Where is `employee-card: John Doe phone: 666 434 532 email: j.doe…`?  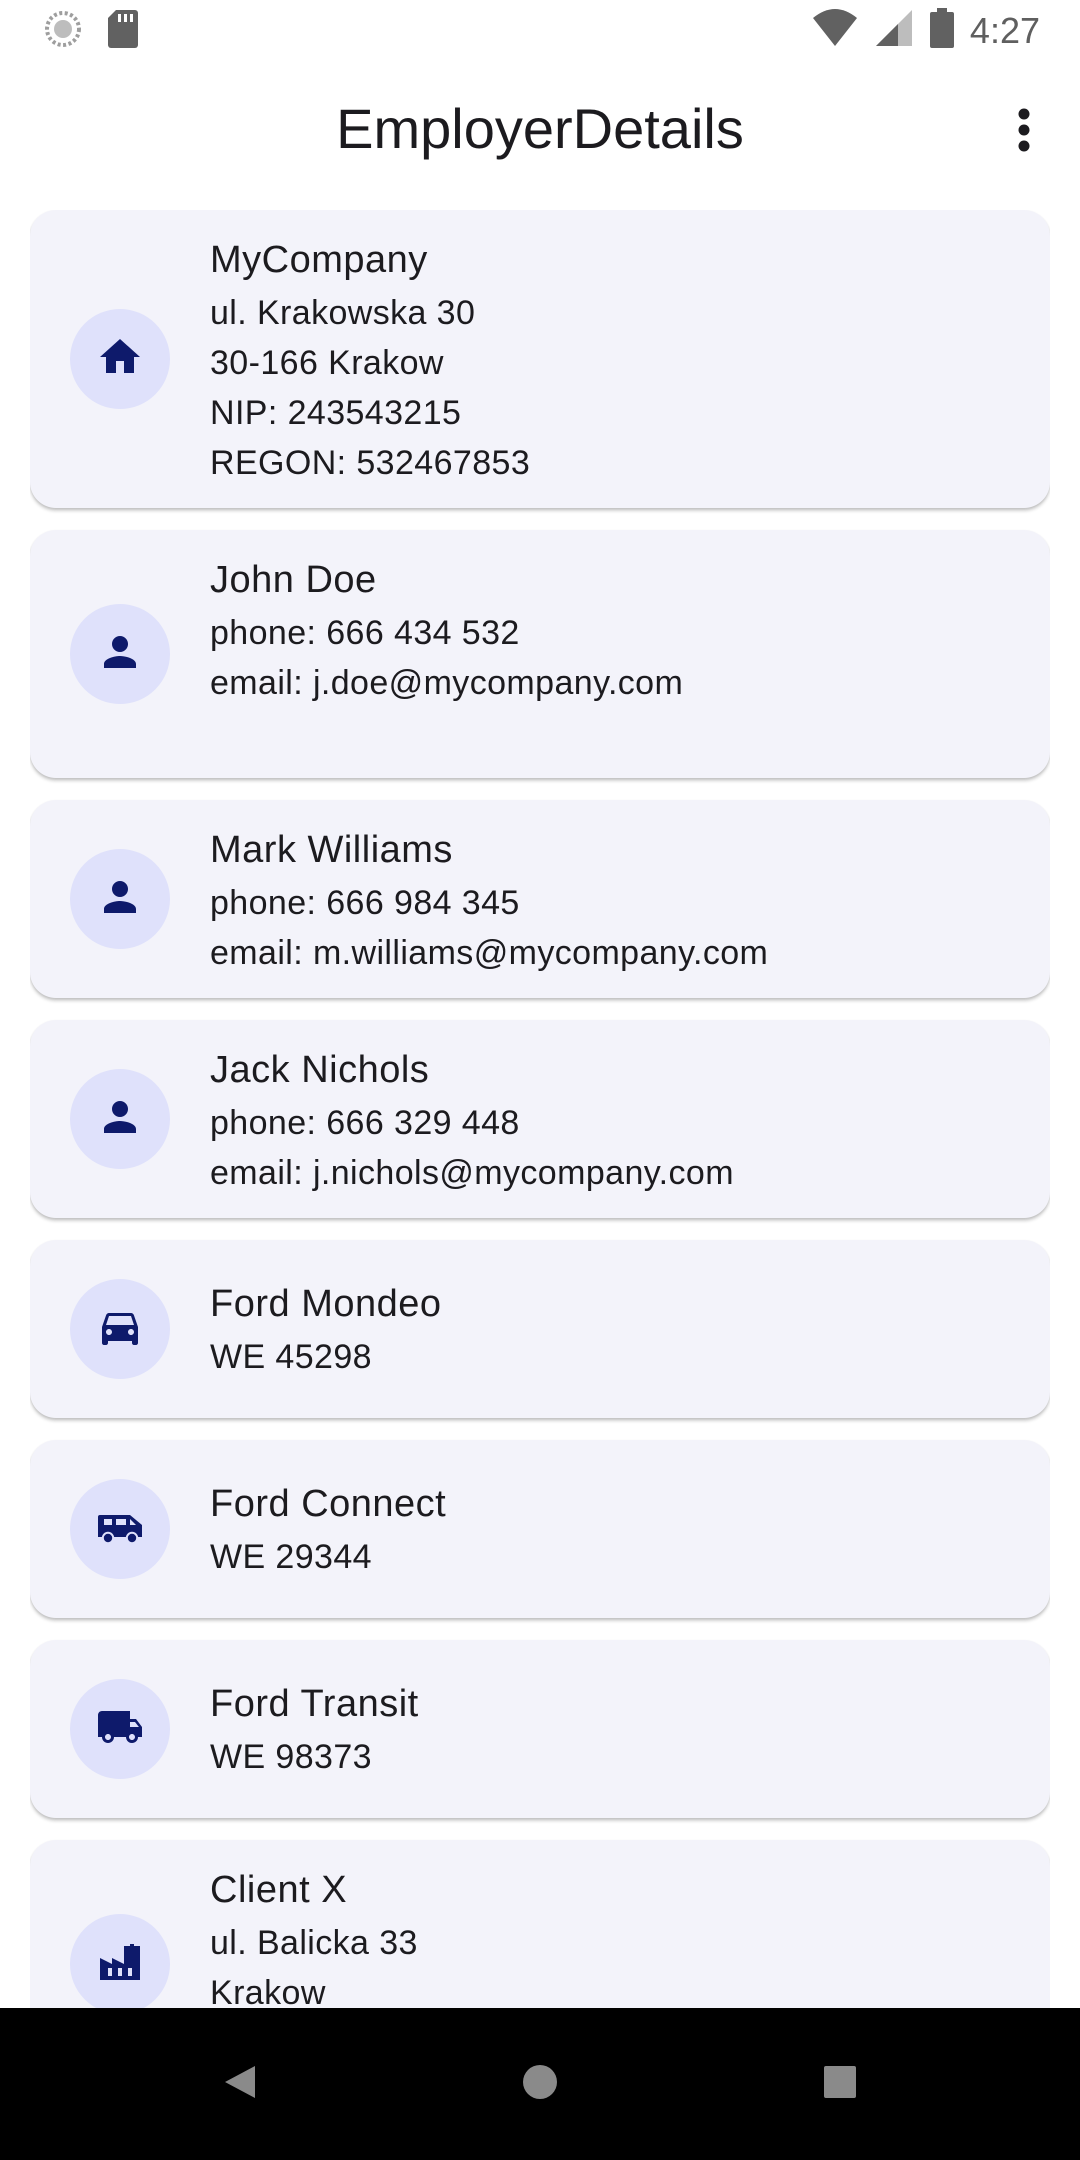
employee-card: John Doe phone: 666 434 532 email: j.doe… is located at coordinates (540, 654).